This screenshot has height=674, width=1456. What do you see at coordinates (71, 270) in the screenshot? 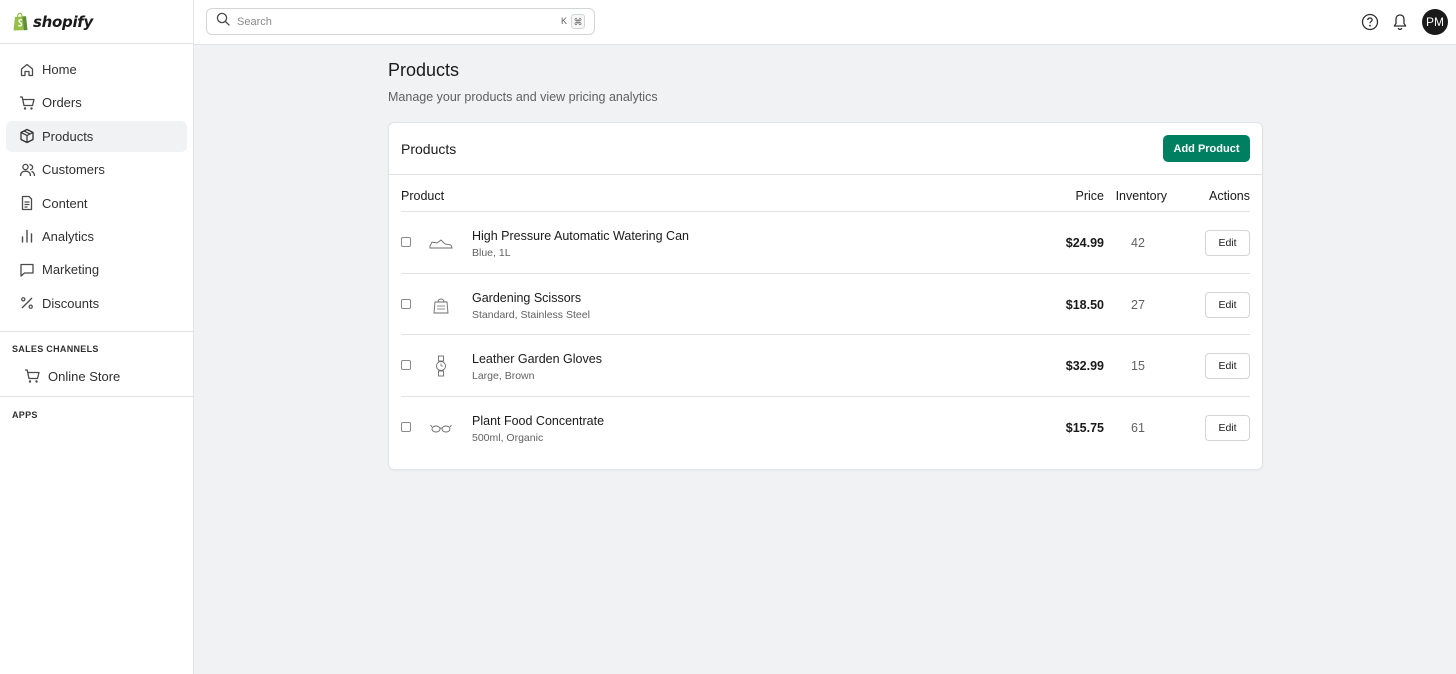
I see `sidebar-item-label: Marketing` at bounding box center [71, 270].